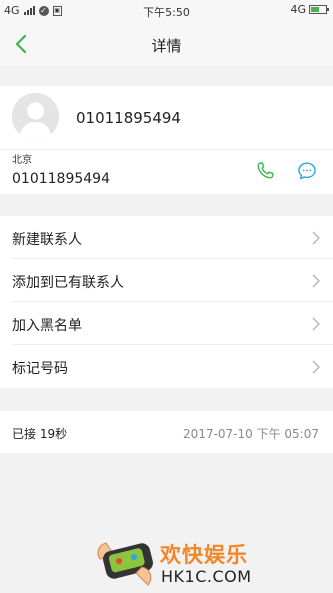  I want to click on menu-item-add-to-existing: 添加到已有联系人, so click(166, 280).